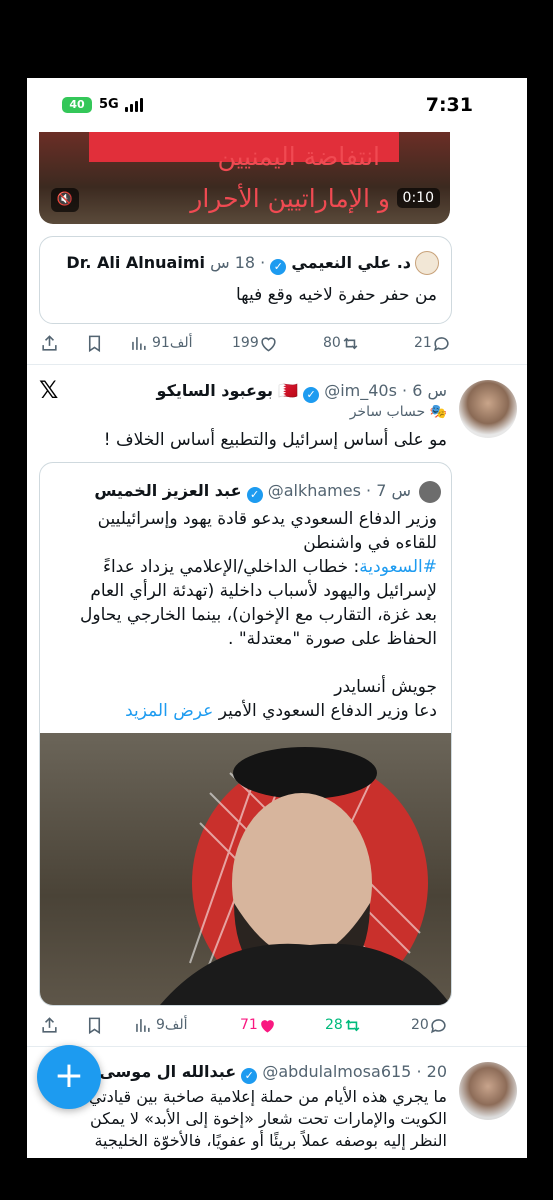  What do you see at coordinates (109, 104) in the screenshot?
I see `network-label: 5G` at bounding box center [109, 104].